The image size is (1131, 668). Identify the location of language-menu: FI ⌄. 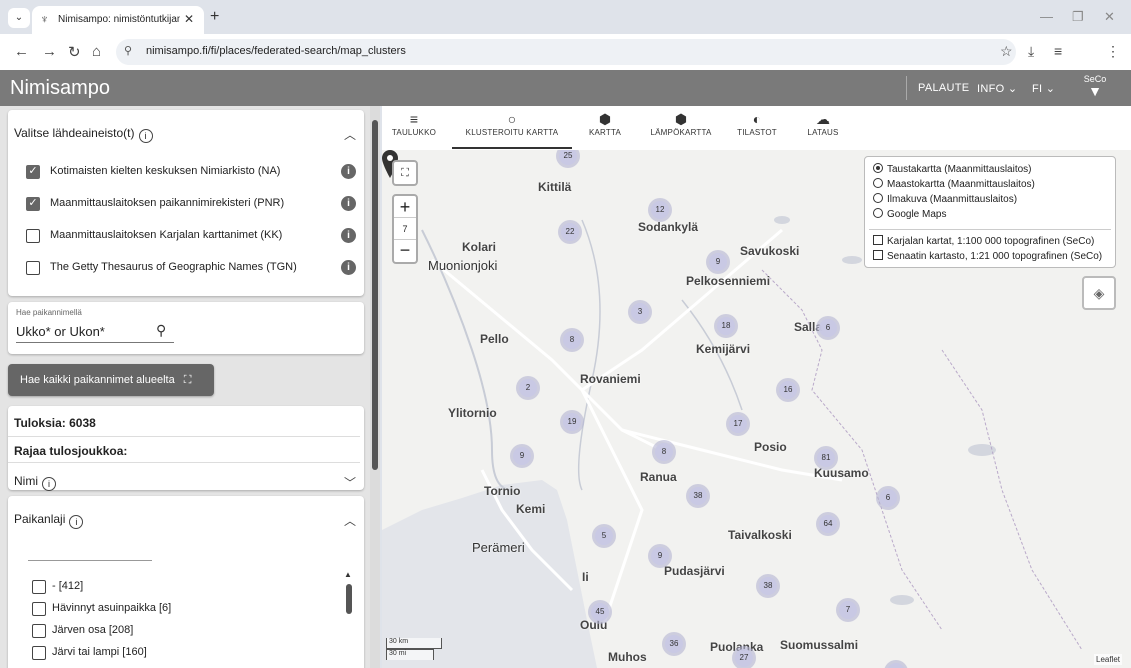
(1043, 88).